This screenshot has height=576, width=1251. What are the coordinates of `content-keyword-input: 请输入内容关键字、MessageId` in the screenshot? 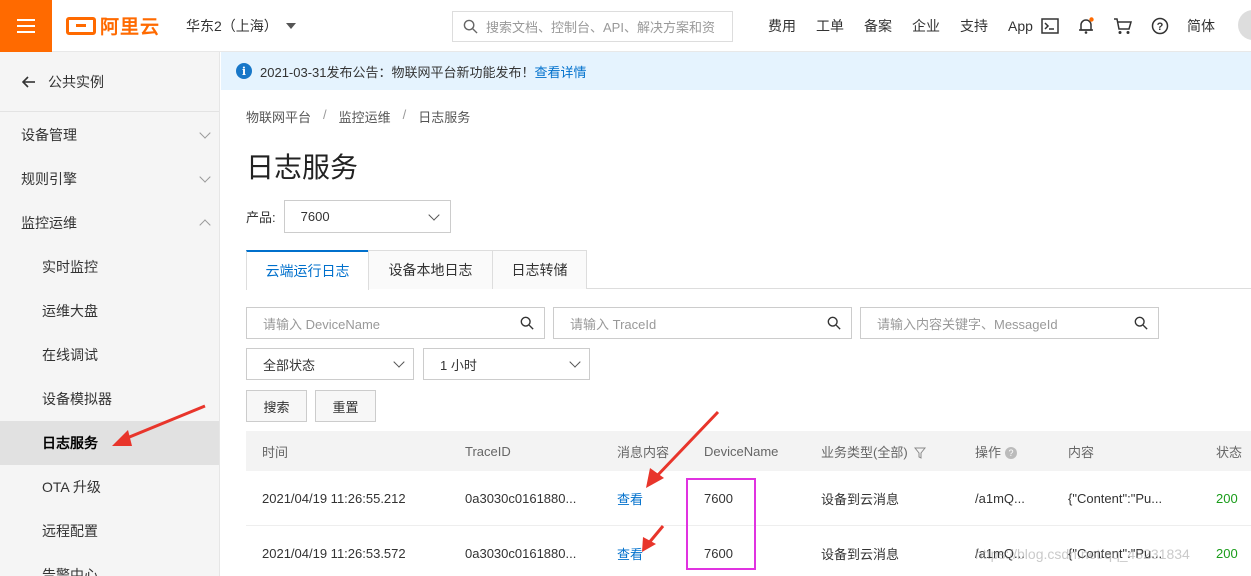 It's located at (1009, 323).